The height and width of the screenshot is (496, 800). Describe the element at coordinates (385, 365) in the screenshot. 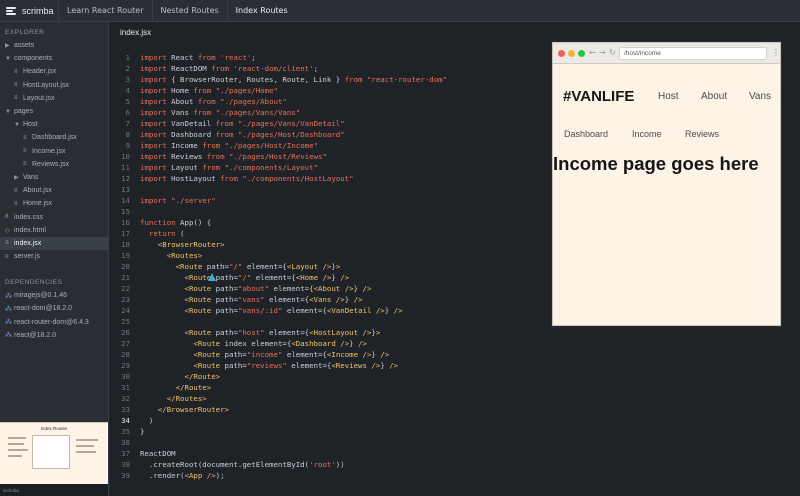

I see `code-token: }` at that location.